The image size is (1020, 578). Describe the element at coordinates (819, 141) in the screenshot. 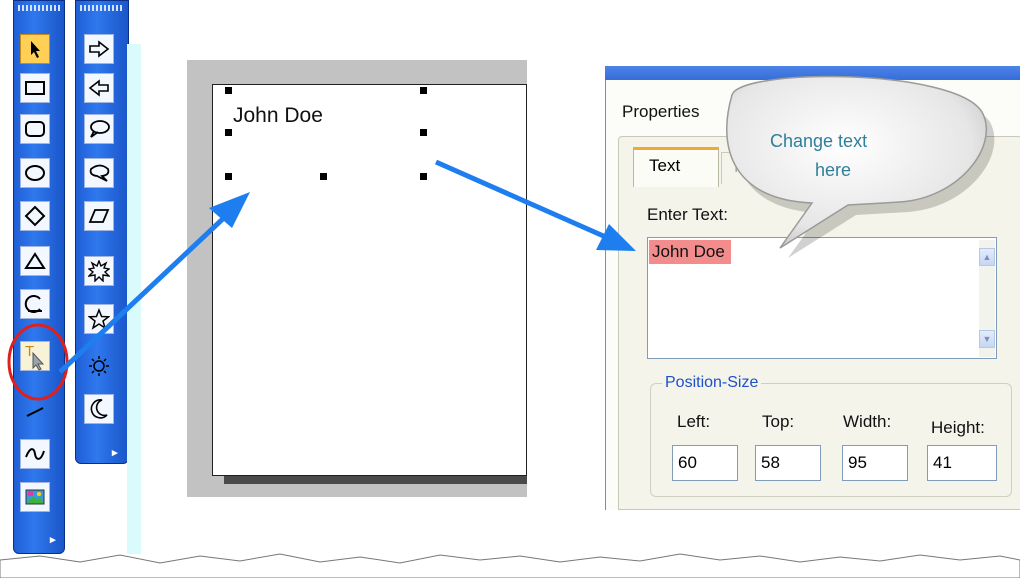

I see `callout-text-line1: Change text` at that location.